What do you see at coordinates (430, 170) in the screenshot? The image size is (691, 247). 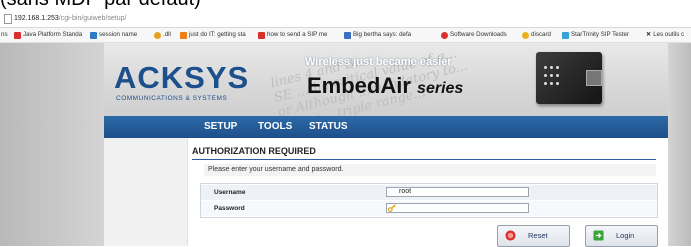 I see `login-instruction: Please enter your username and password.` at bounding box center [430, 170].